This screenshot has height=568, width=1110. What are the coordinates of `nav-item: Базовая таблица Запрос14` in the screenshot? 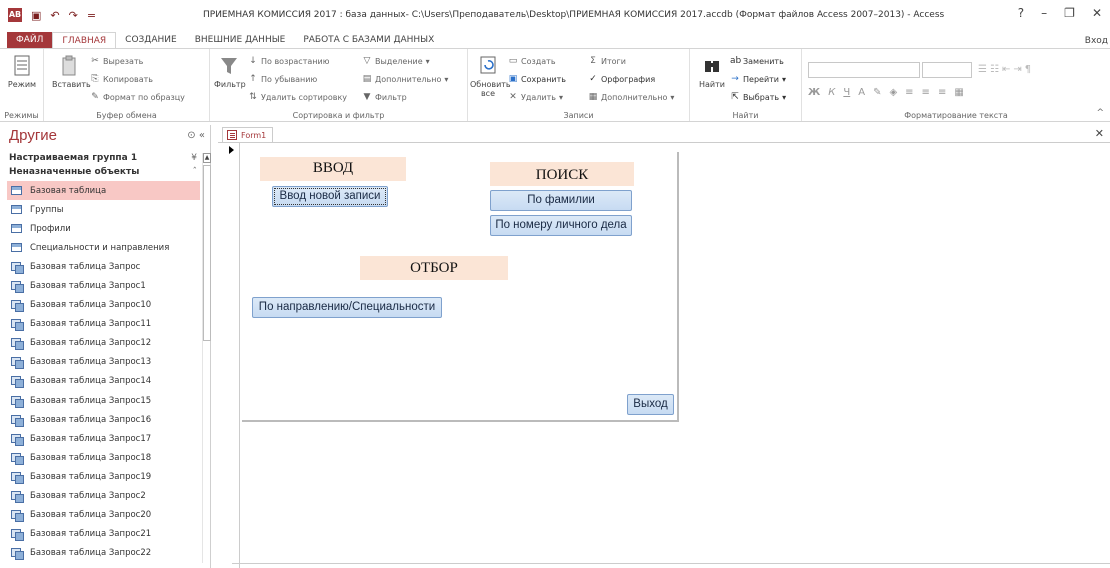 It's located at (103, 381).